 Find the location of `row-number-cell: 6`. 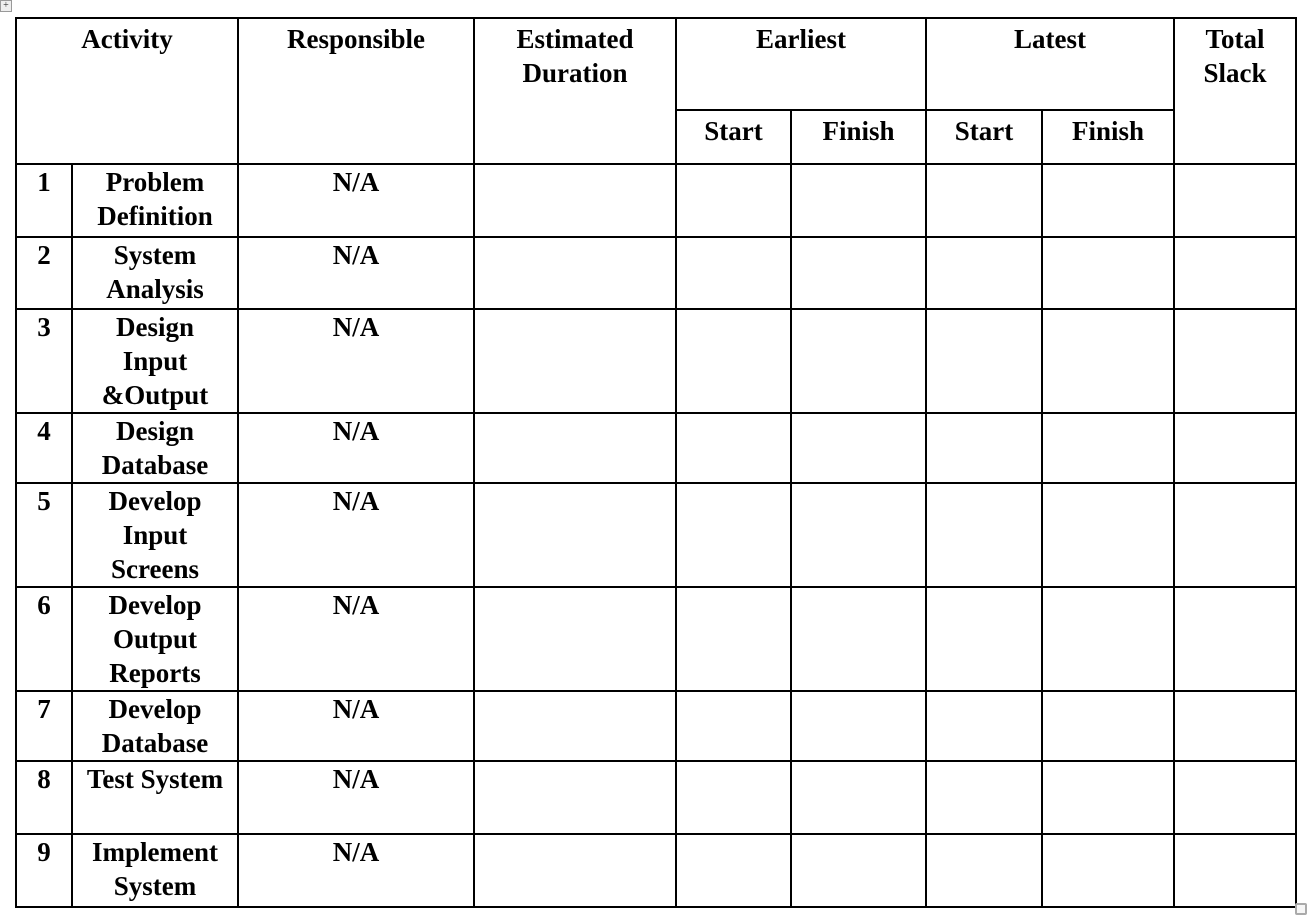

row-number-cell: 6 is located at coordinates (44, 639).